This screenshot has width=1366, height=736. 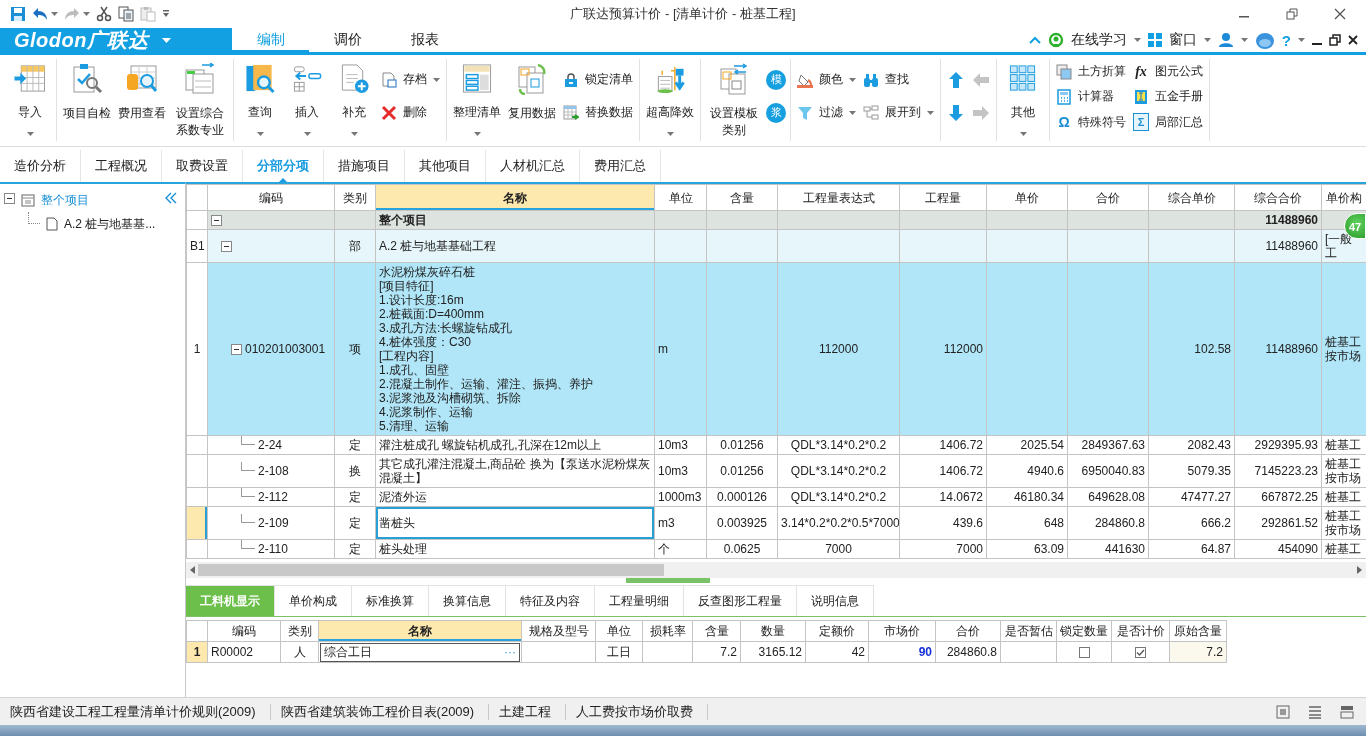 I want to click on ribbon-button: 设置综合系数专业, so click(x=200, y=100).